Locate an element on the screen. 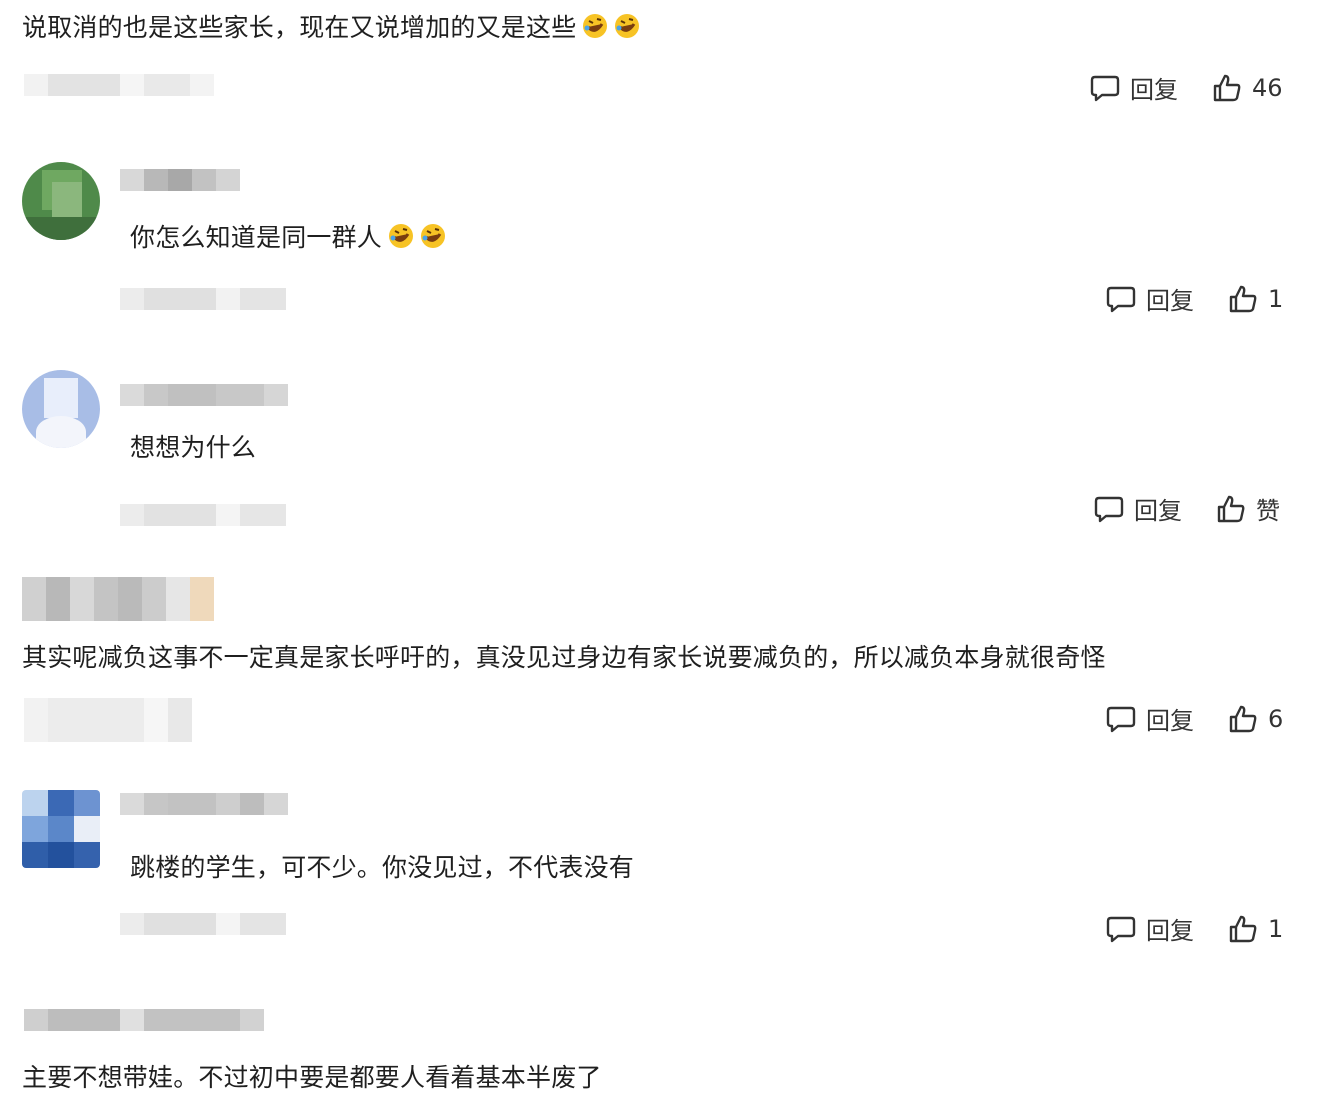 This screenshot has height=1106, width=1330. comment-body: 主要不想带娃。不过初中要是都要人看着基本半废了 is located at coordinates (312, 1077).